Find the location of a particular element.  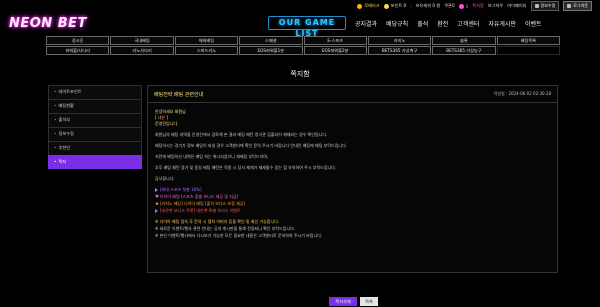

message-title: 베팅전략 배팅 관련안내 is located at coordinates (179, 94).